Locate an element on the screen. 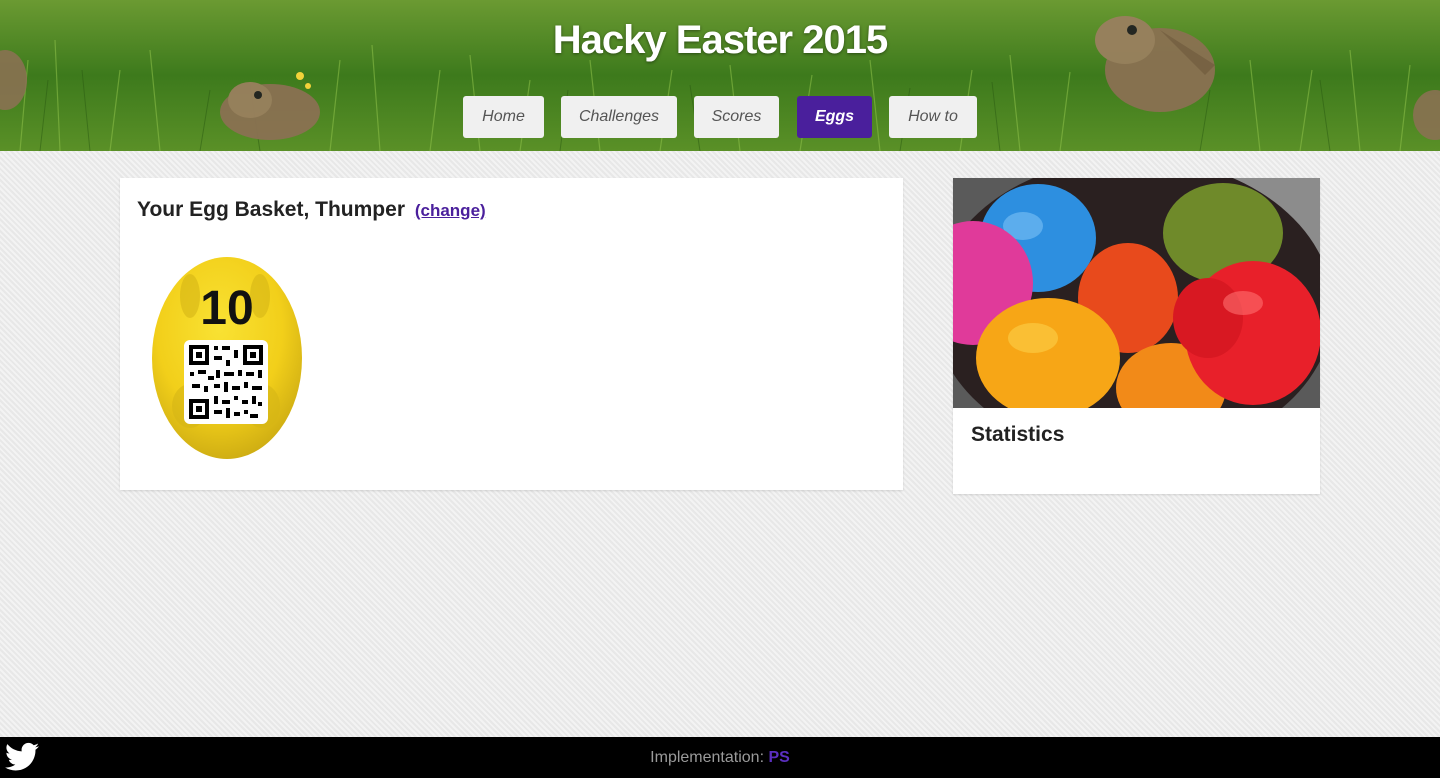 The width and height of the screenshot is (1440, 778). footer-credits: Implementation: PS is located at coordinates (720, 758).